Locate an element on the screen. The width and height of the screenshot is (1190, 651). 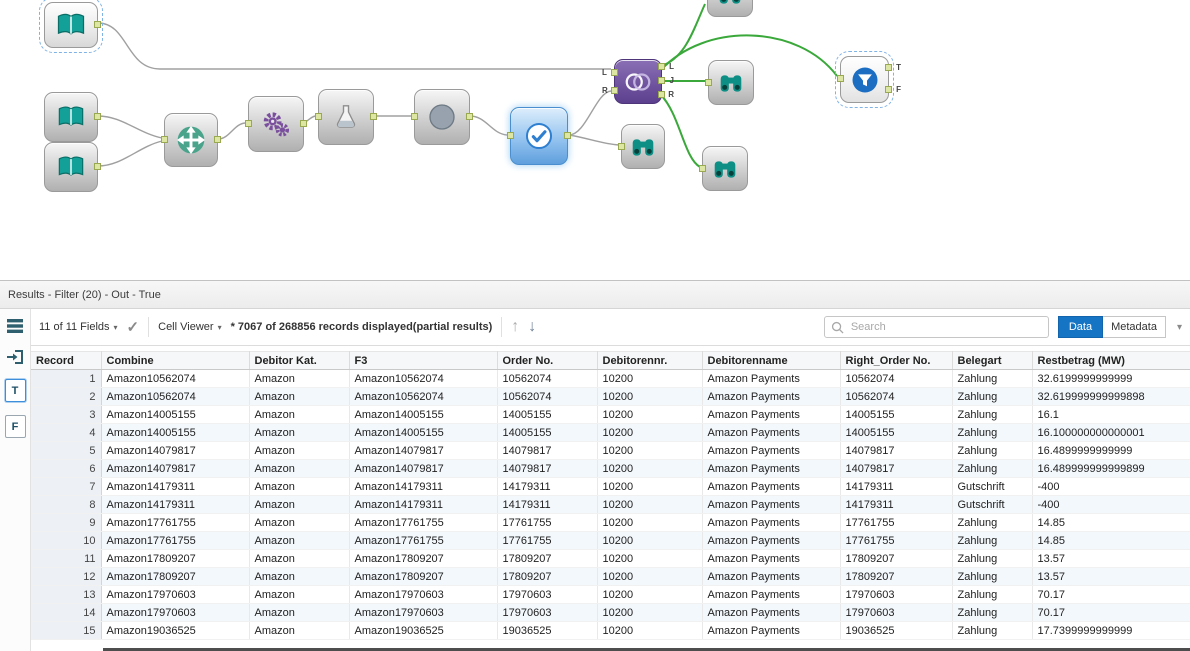
column-header: Debitor Kat. is located at coordinates (299, 360).